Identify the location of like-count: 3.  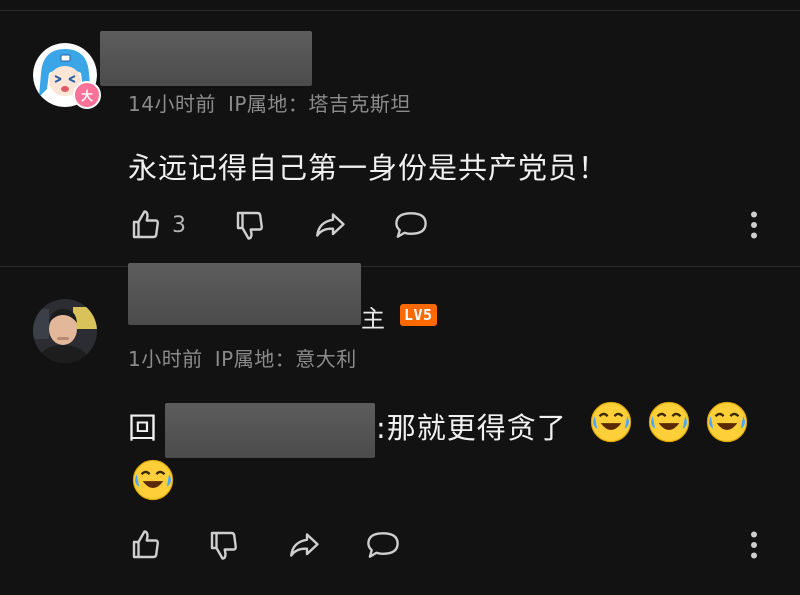
(179, 225).